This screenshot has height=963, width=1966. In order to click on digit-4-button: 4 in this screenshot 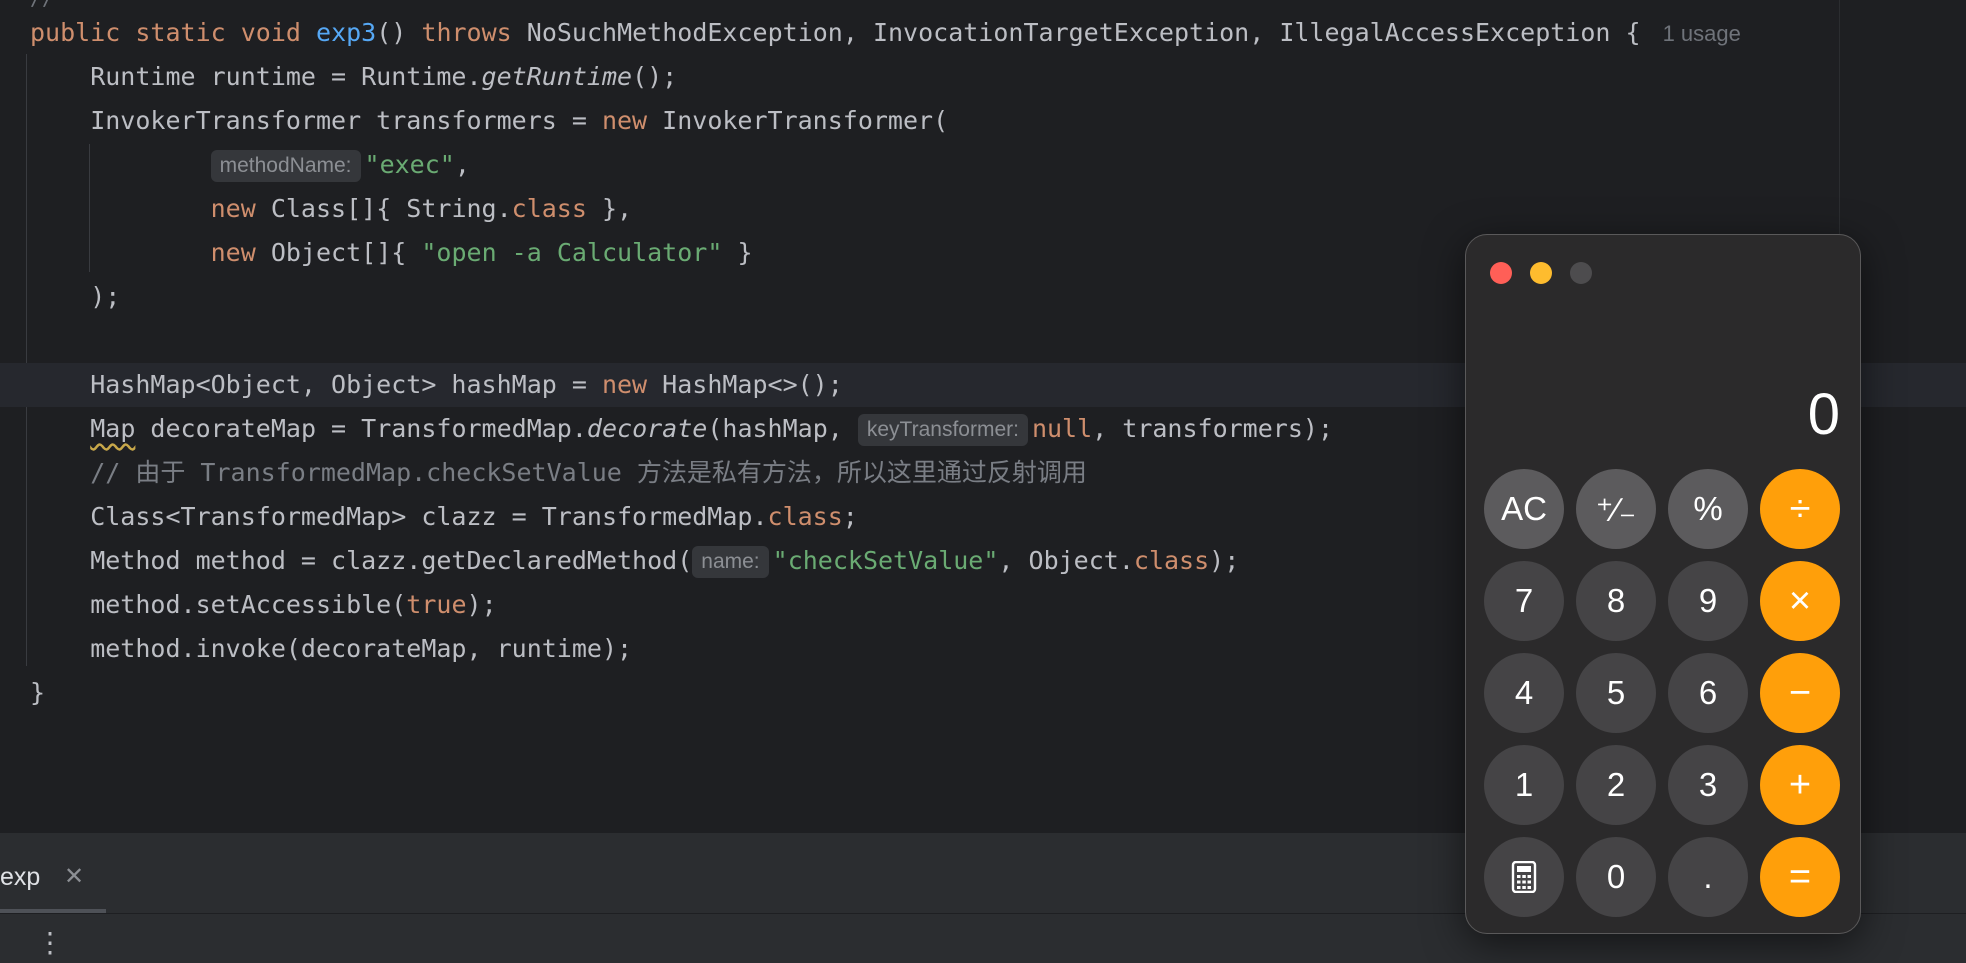, I will do `click(1524, 693)`.